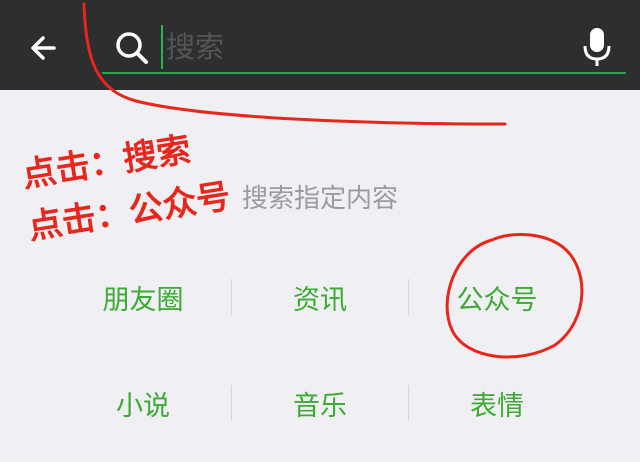 The image size is (640, 462). What do you see at coordinates (319, 199) in the screenshot?
I see `search-hint-text: 搜索指定内容` at bounding box center [319, 199].